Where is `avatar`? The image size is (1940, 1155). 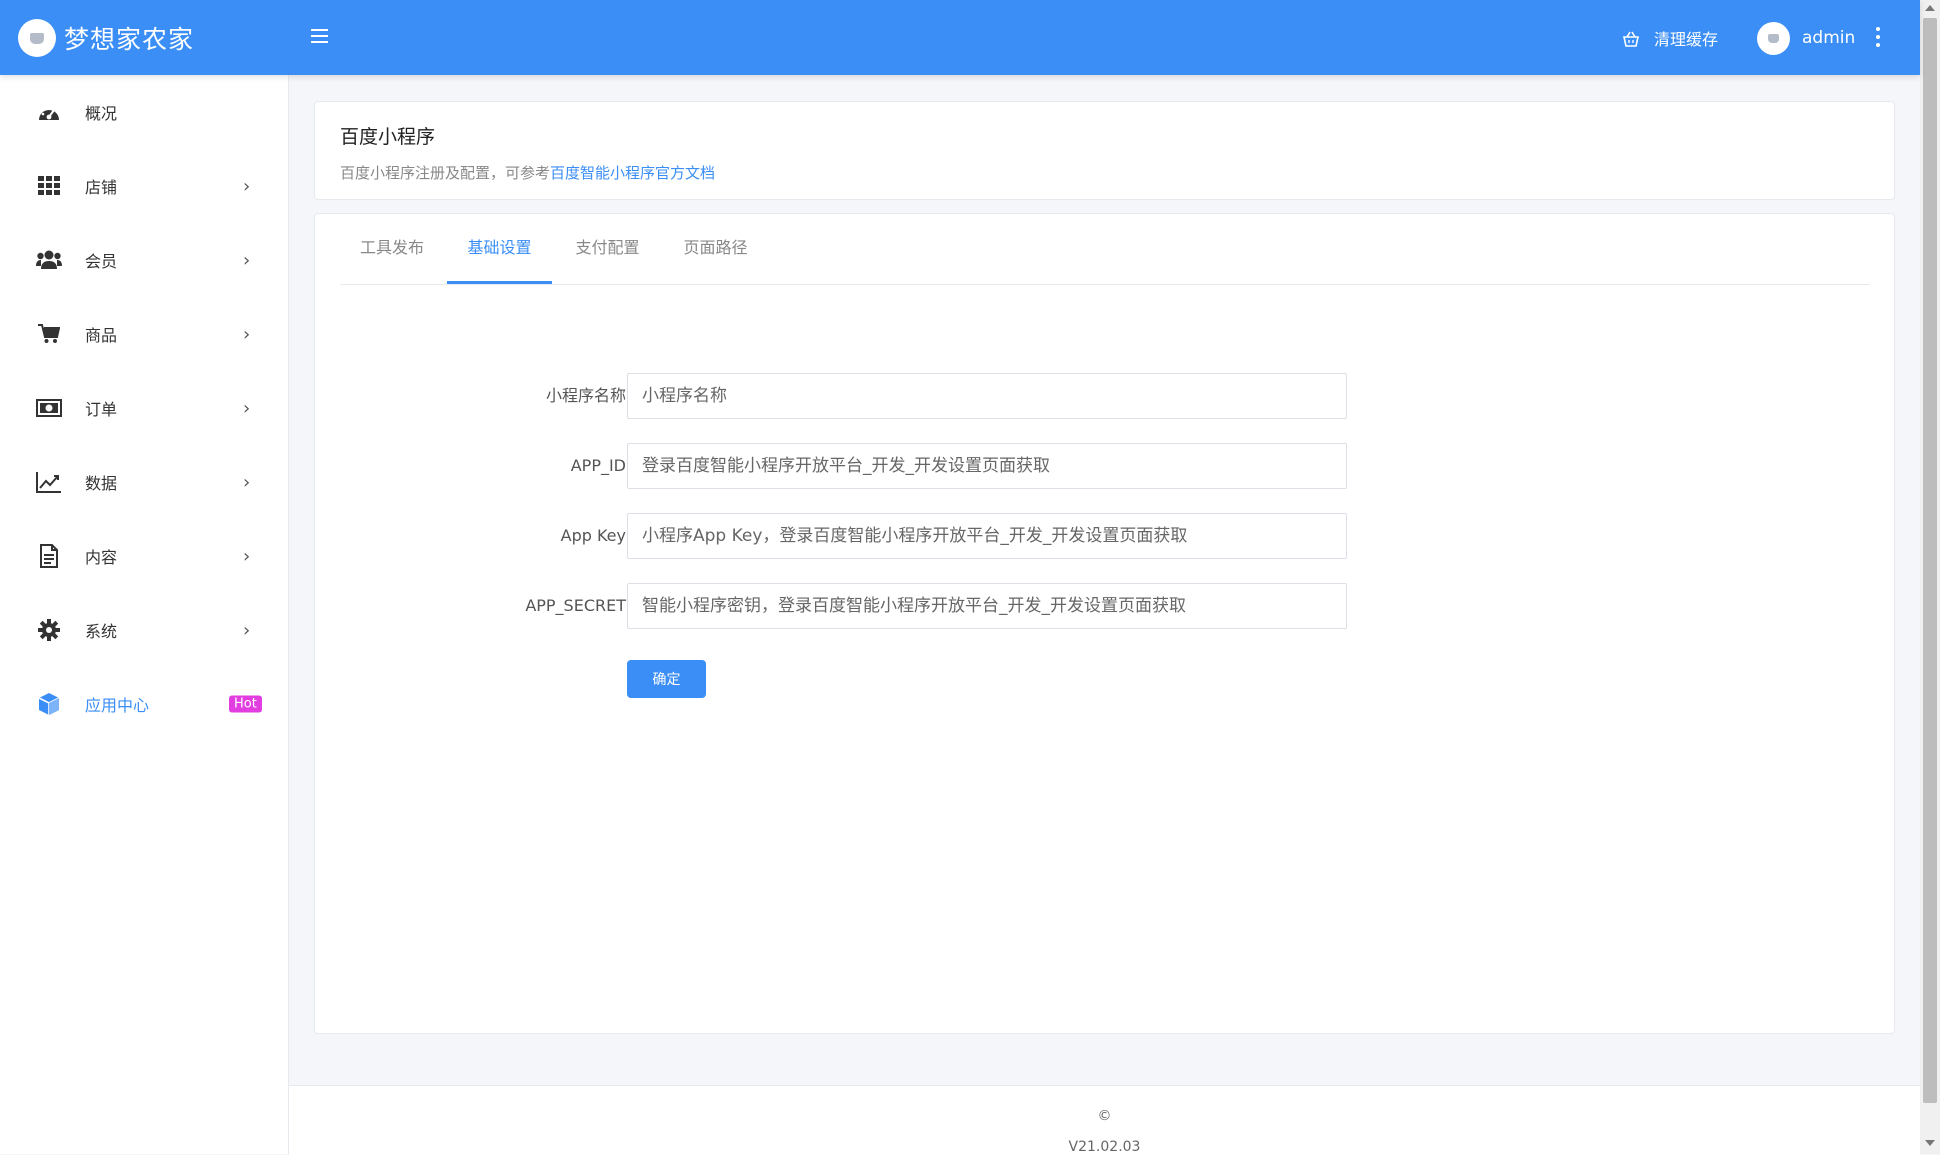
avatar is located at coordinates (1773, 38).